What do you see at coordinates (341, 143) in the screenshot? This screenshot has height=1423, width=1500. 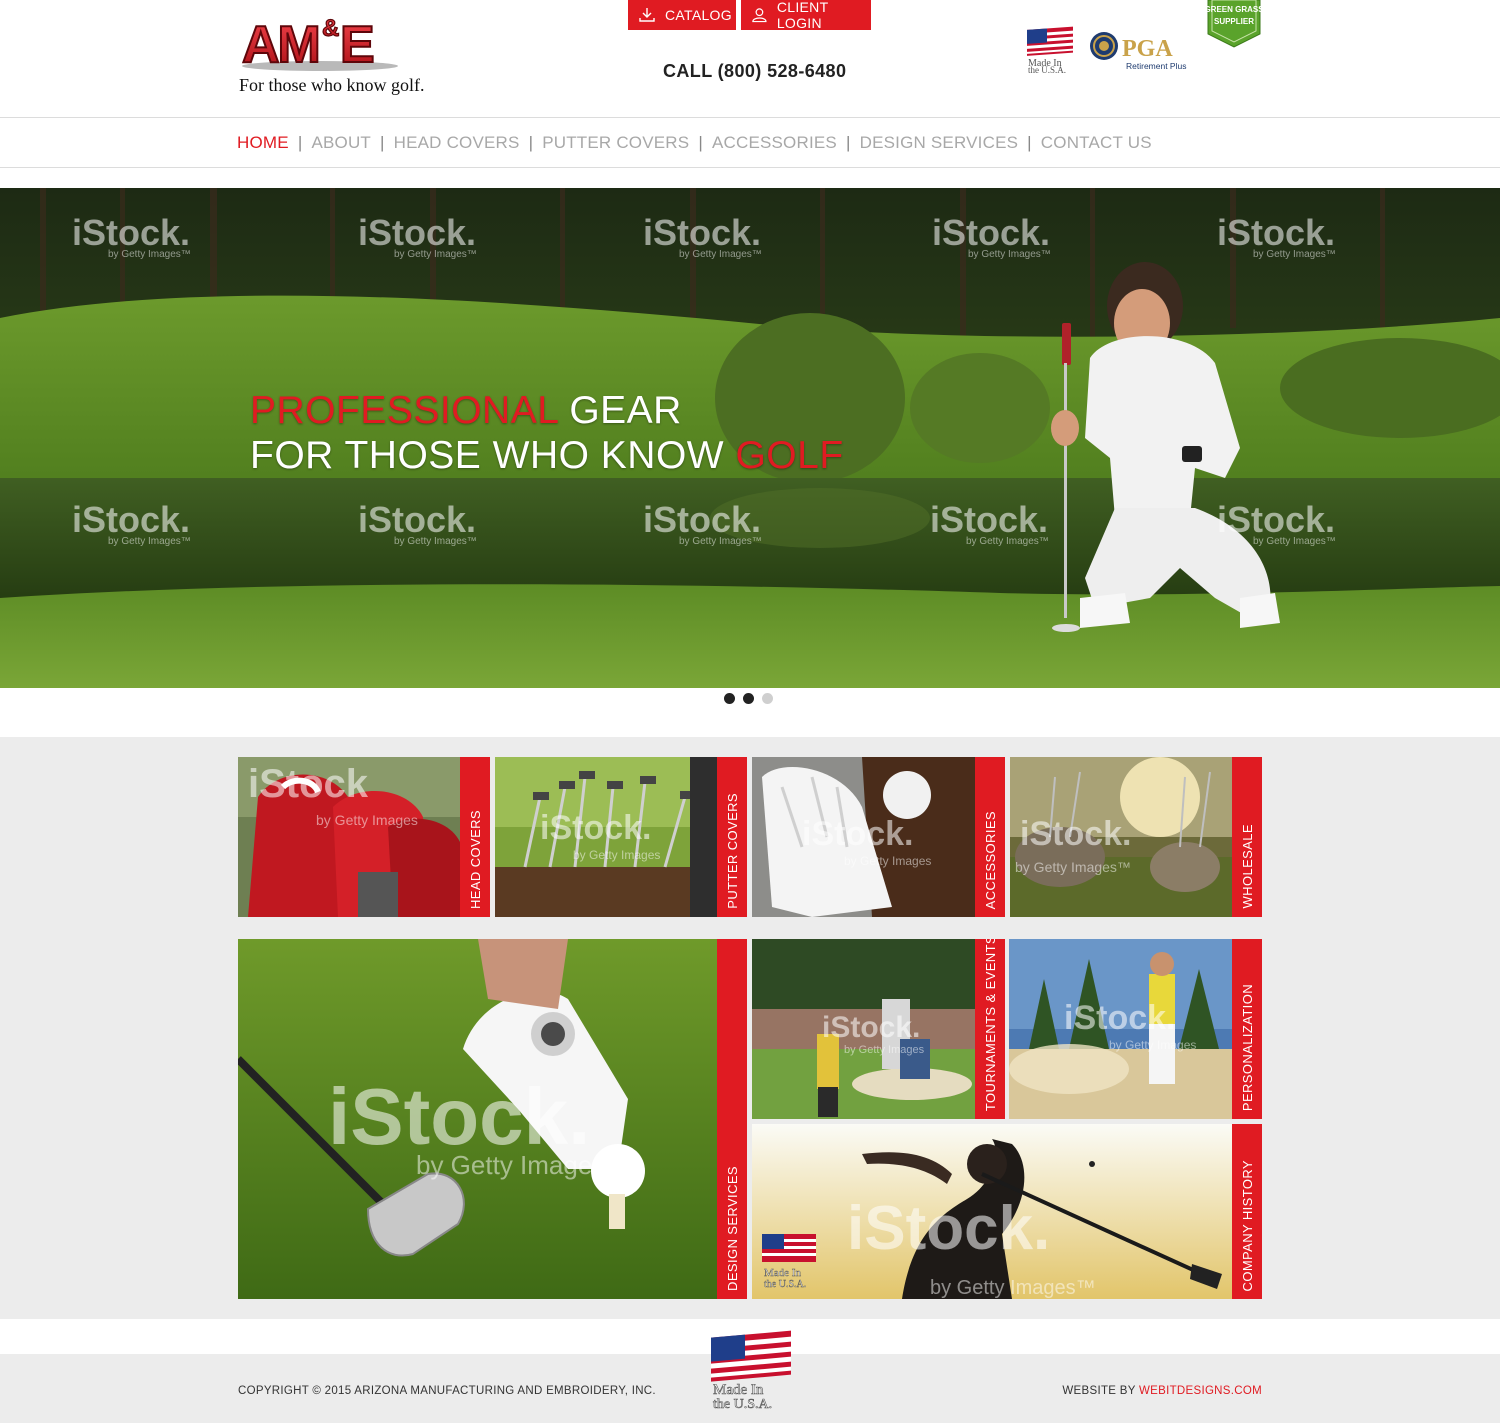 I see `nav-about: ABOUT` at bounding box center [341, 143].